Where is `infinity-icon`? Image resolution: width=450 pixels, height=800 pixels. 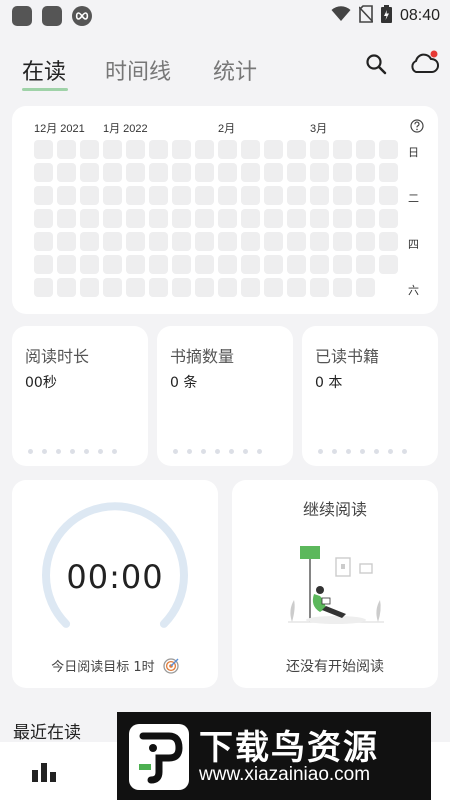
infinity-icon is located at coordinates (82, 16).